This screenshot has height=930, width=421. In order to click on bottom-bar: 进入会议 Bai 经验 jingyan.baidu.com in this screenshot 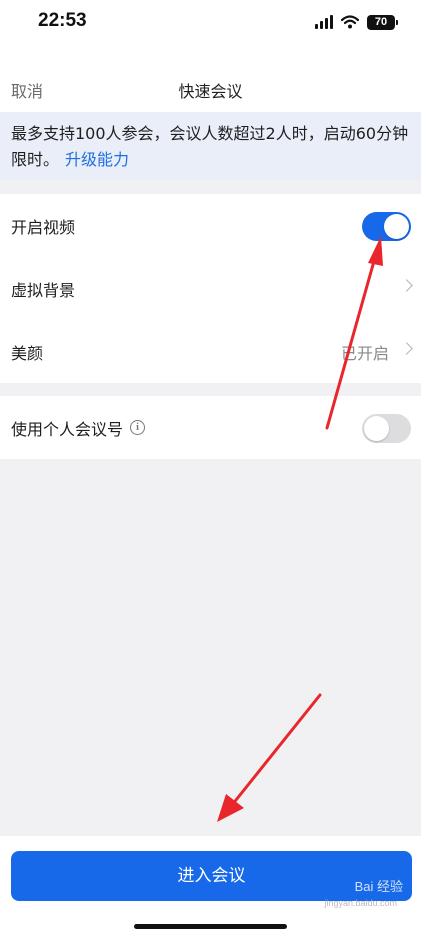, I will do `click(210, 883)`.